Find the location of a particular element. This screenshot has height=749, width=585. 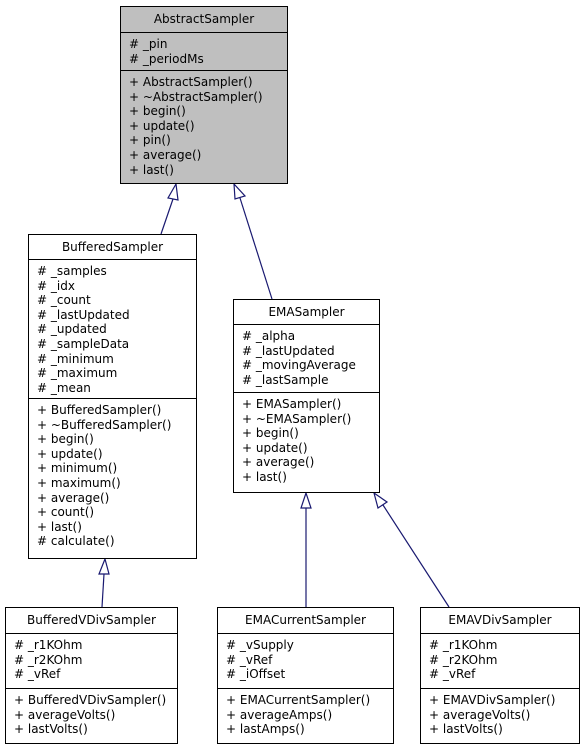

edge-emavdiv-to-ema is located at coordinates (416, 556).